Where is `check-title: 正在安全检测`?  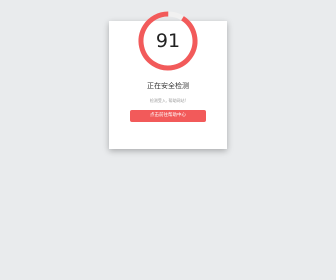 check-title: 正在安全检测 is located at coordinates (168, 86).